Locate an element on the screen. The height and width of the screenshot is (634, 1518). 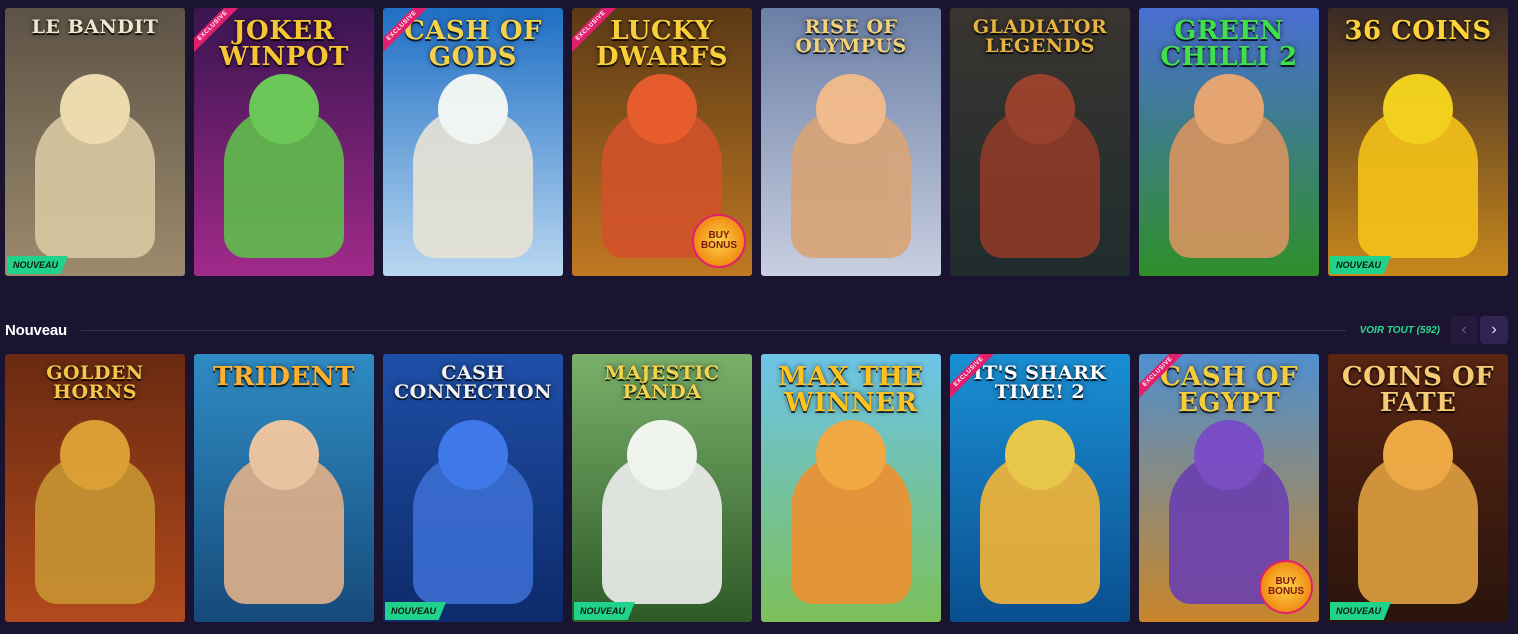
game-title: 36 COINS is located at coordinates (1418, 31).